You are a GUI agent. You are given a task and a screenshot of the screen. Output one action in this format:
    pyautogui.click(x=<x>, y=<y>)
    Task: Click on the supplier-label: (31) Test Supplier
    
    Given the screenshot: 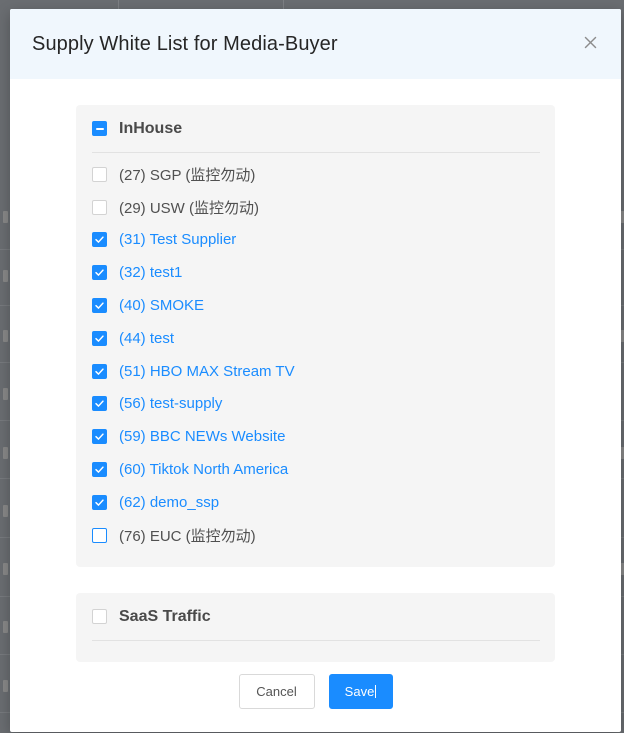 What is the action you would take?
    pyautogui.click(x=178, y=240)
    